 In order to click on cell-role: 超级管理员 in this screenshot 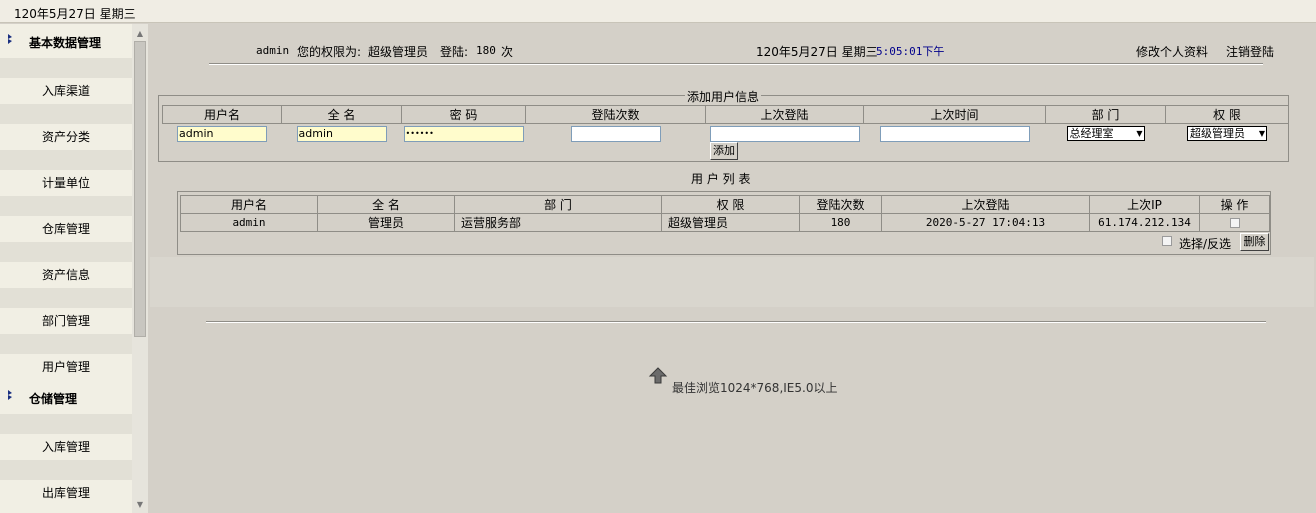, I will do `click(730, 222)`.